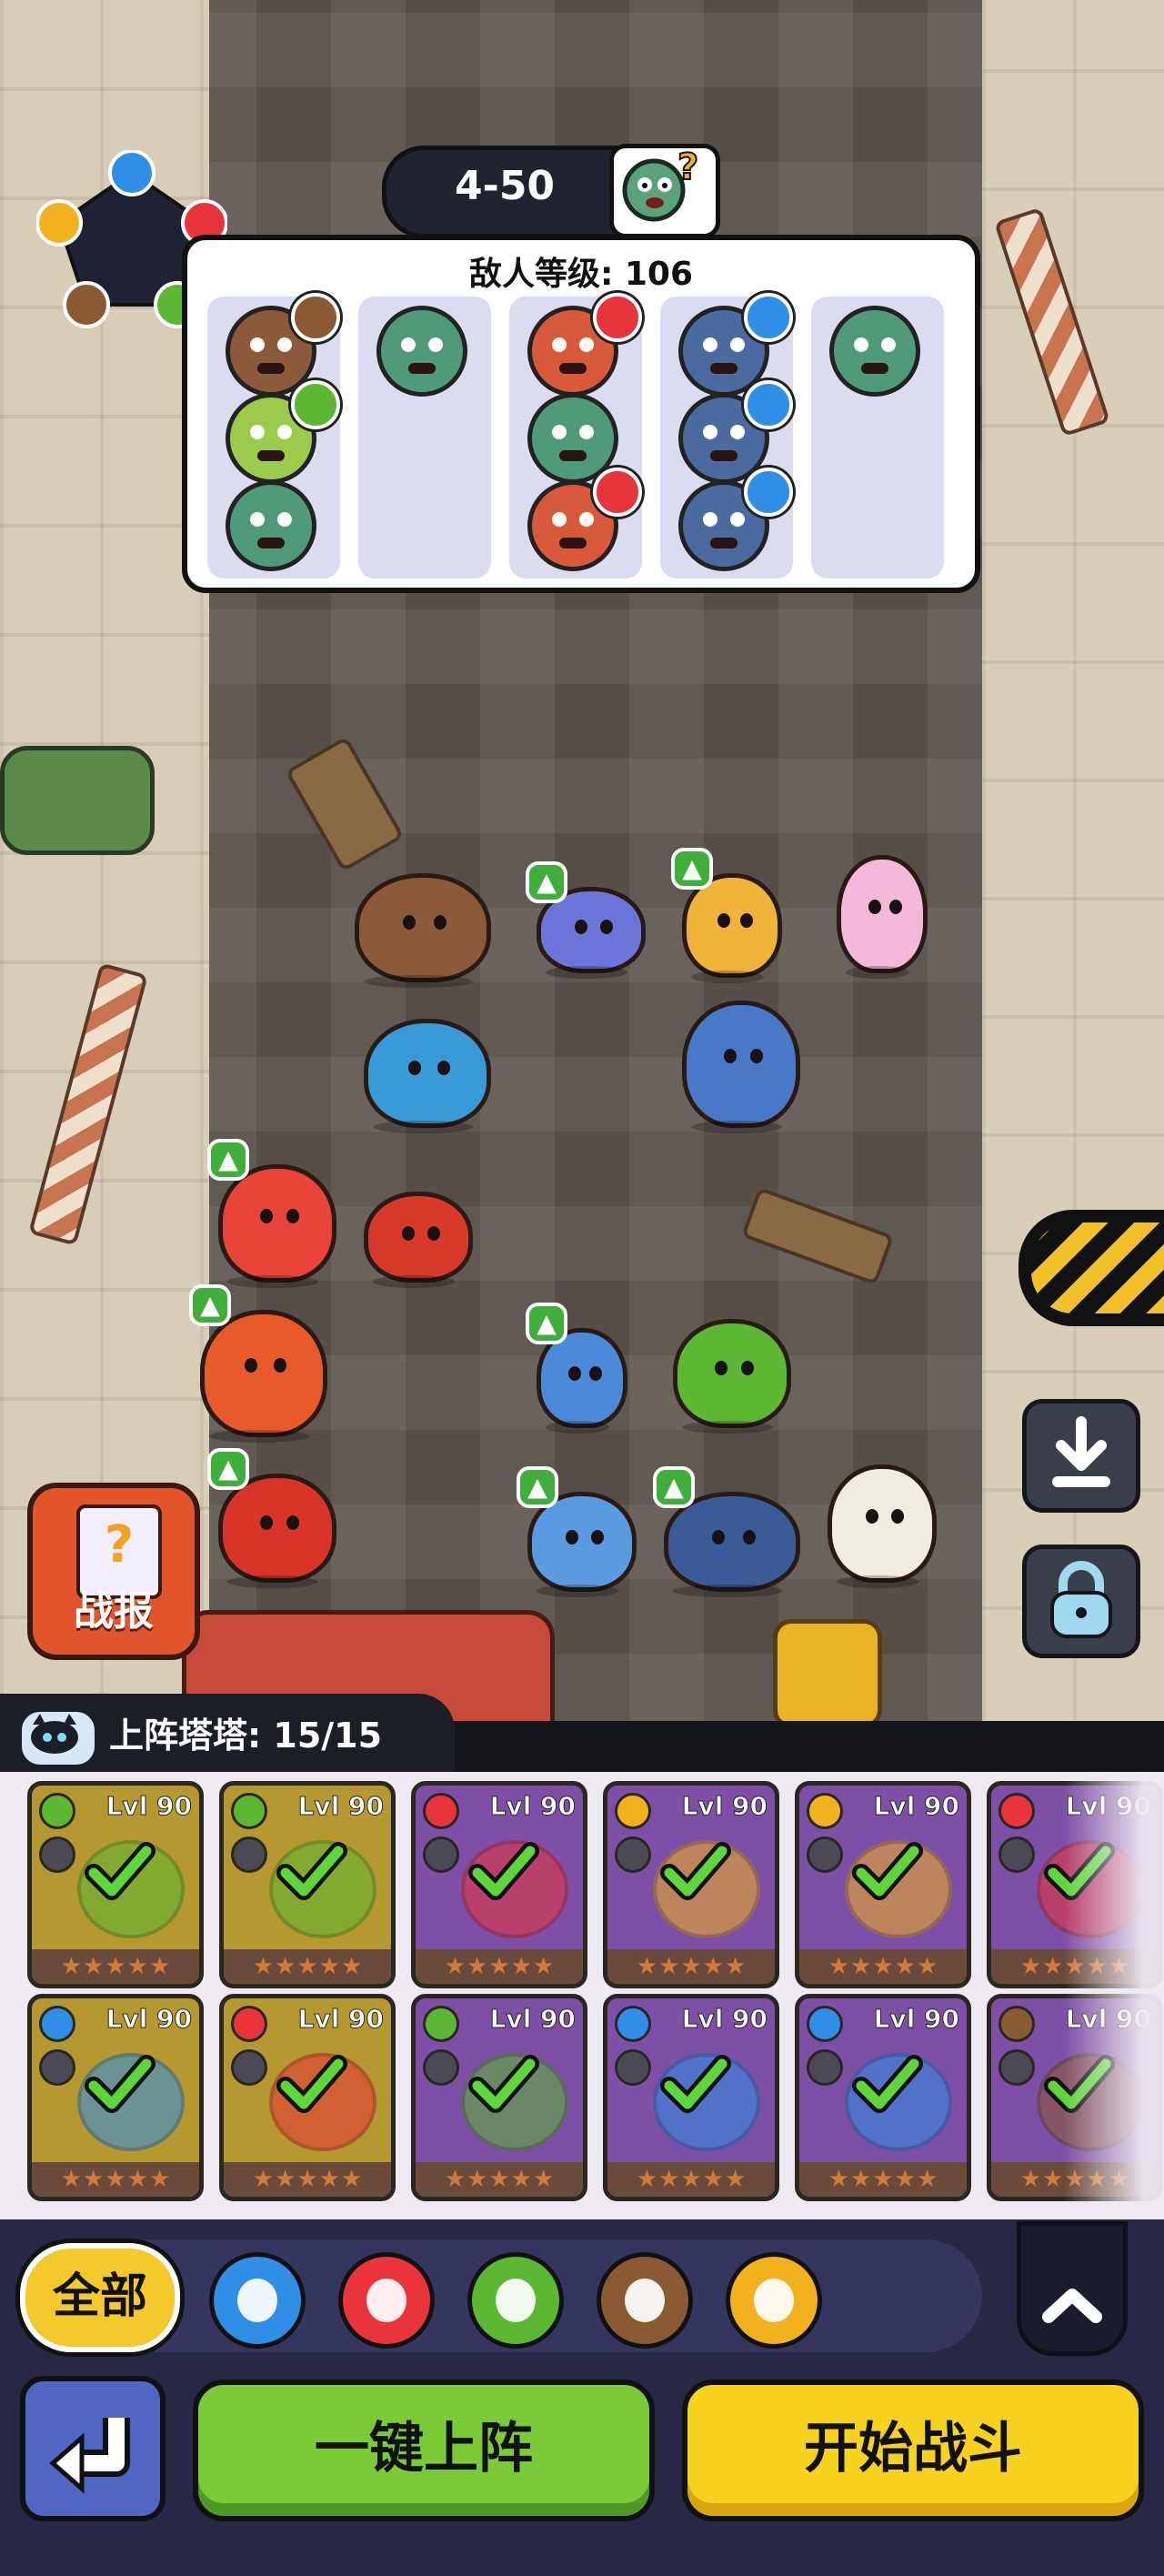 The image size is (1164, 2576). I want to click on expand-roster-button, so click(1072, 2288).